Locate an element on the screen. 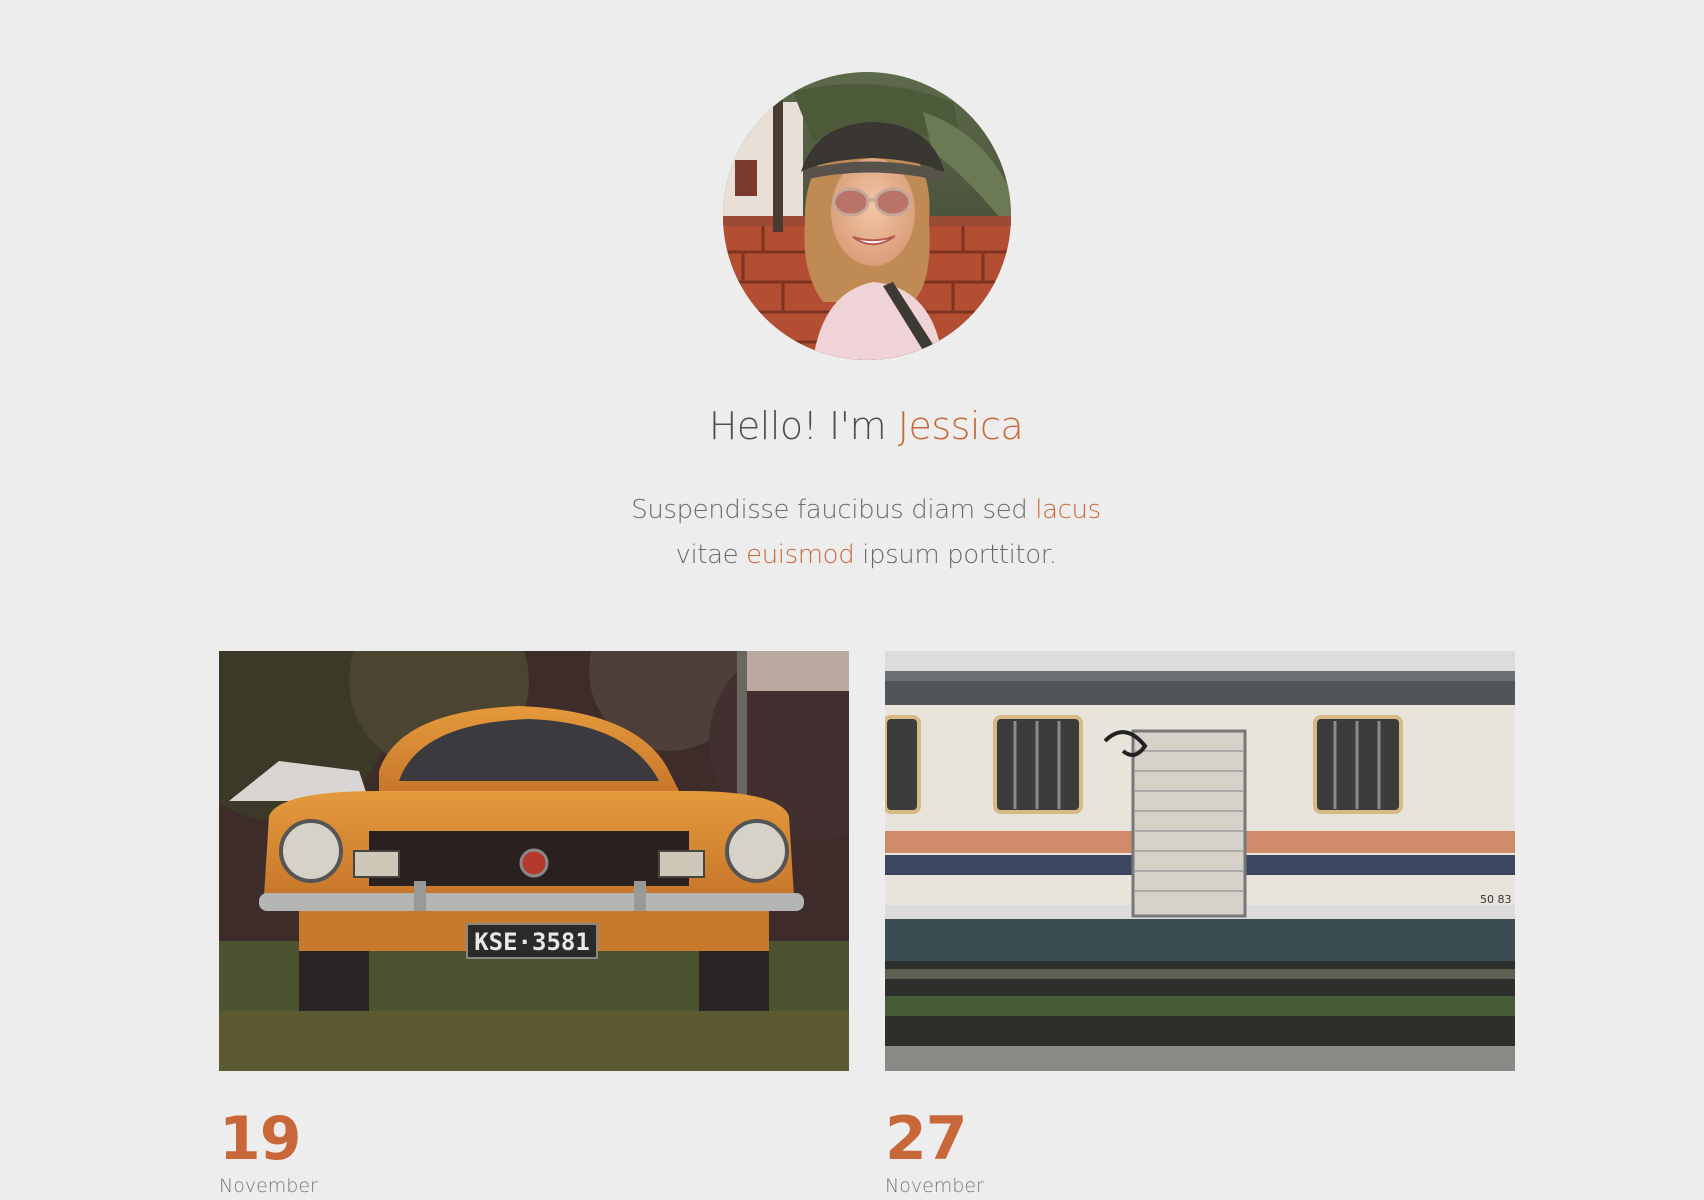 The height and width of the screenshot is (1200, 1704). post-day: 19 is located at coordinates (260, 1139).